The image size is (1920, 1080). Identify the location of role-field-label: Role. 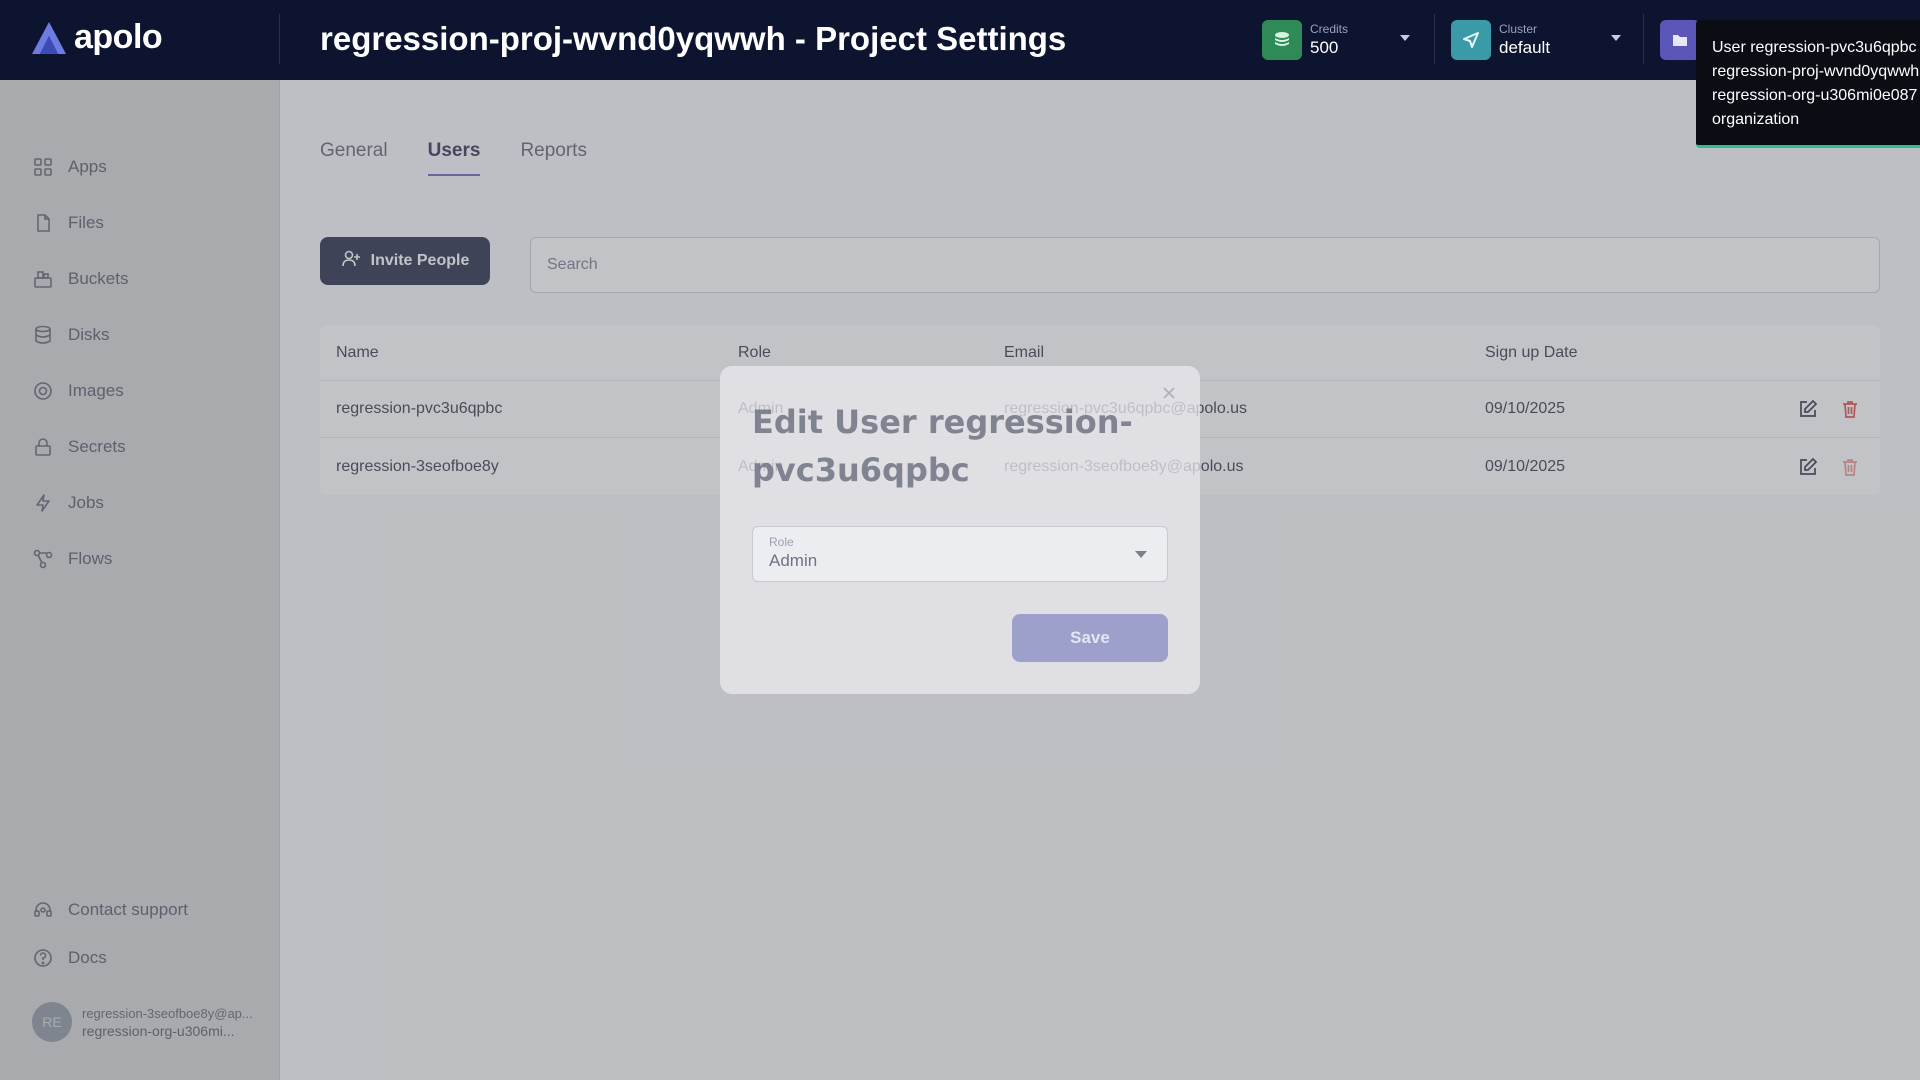
(781, 542).